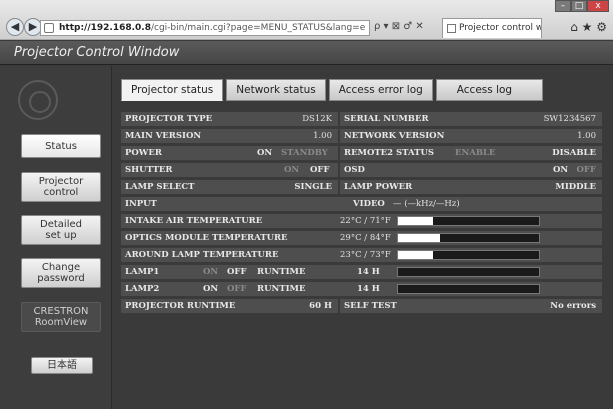  Describe the element at coordinates (561, 170) in the screenshot. I see `osd-on: ON` at that location.